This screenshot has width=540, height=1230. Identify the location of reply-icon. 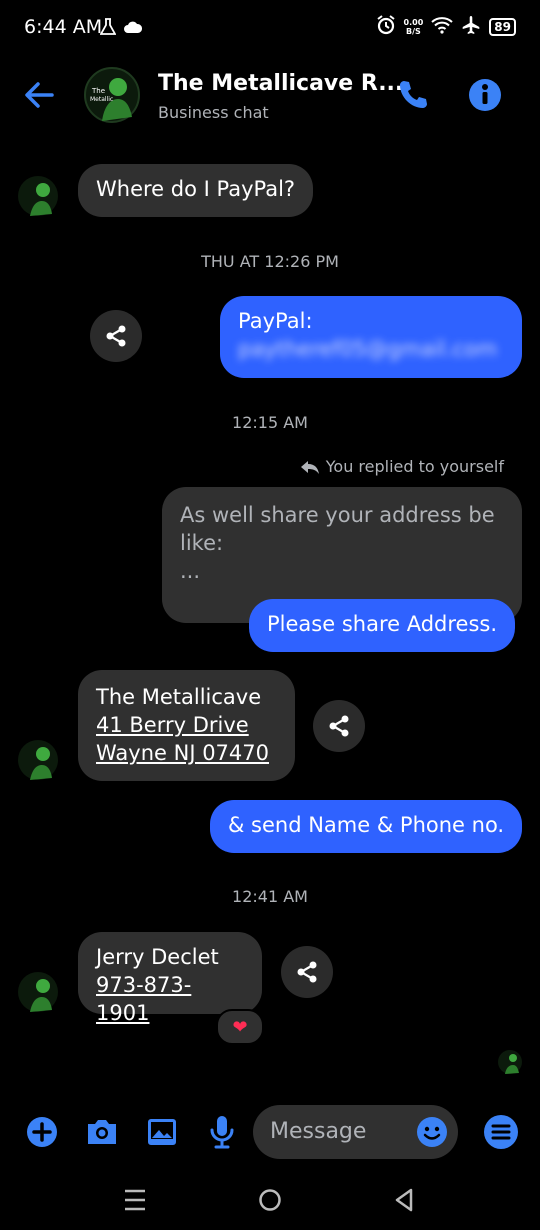
(309, 467).